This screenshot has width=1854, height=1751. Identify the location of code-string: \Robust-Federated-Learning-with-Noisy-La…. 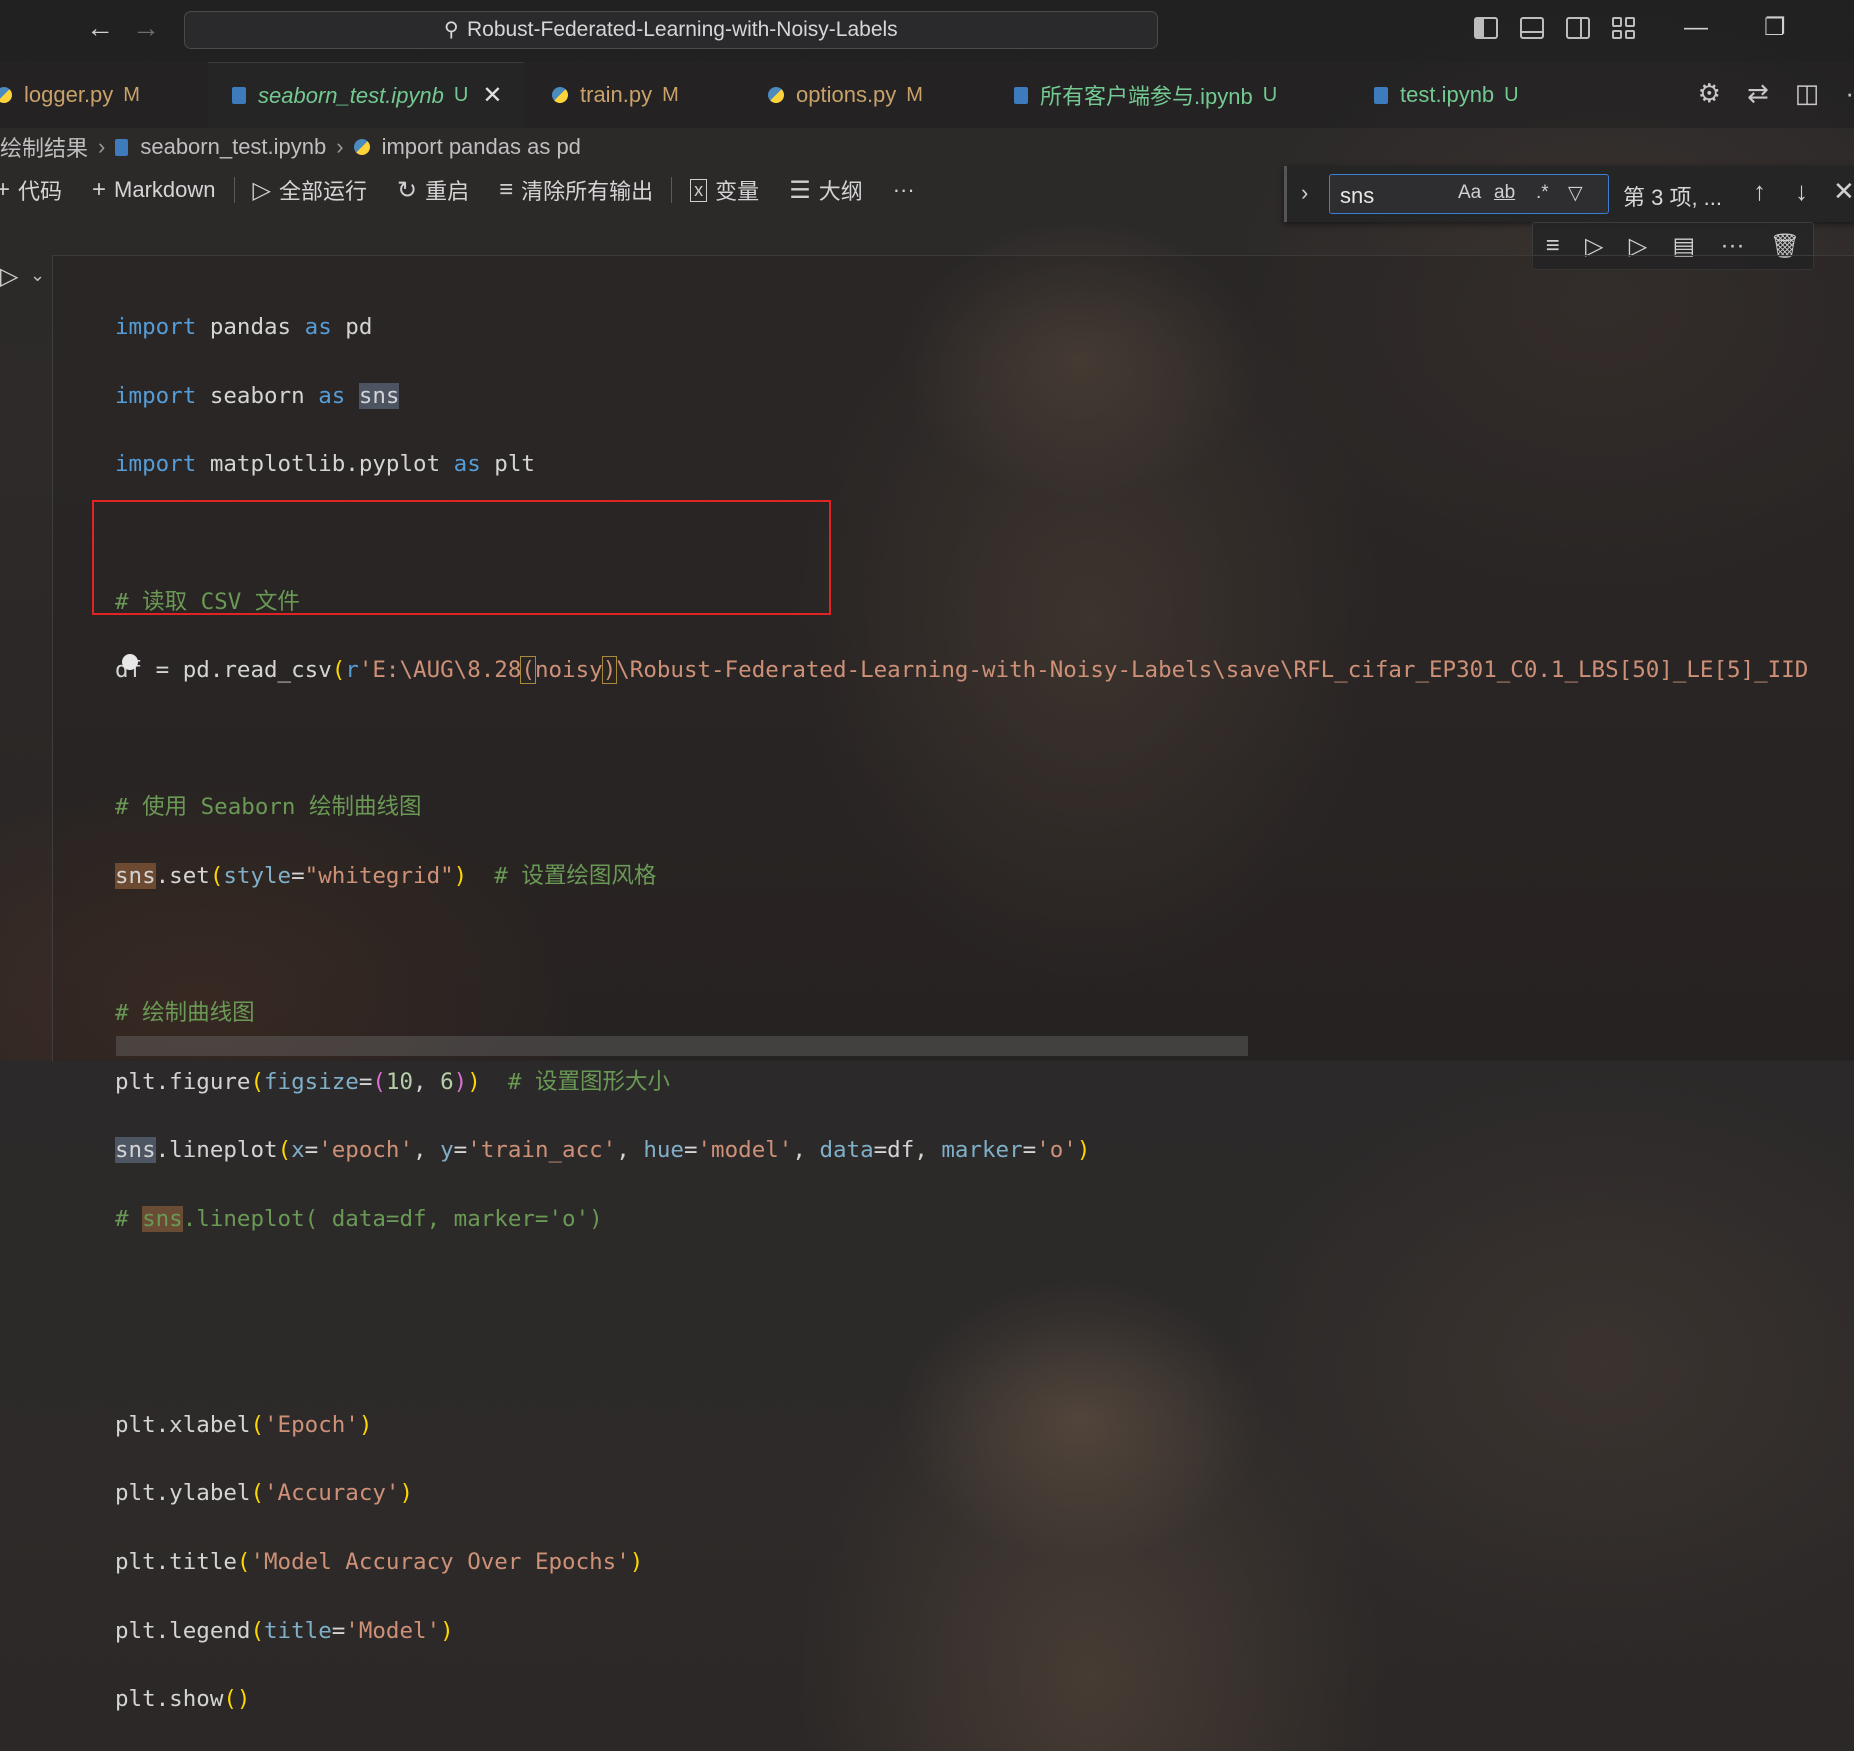
(1212, 670).